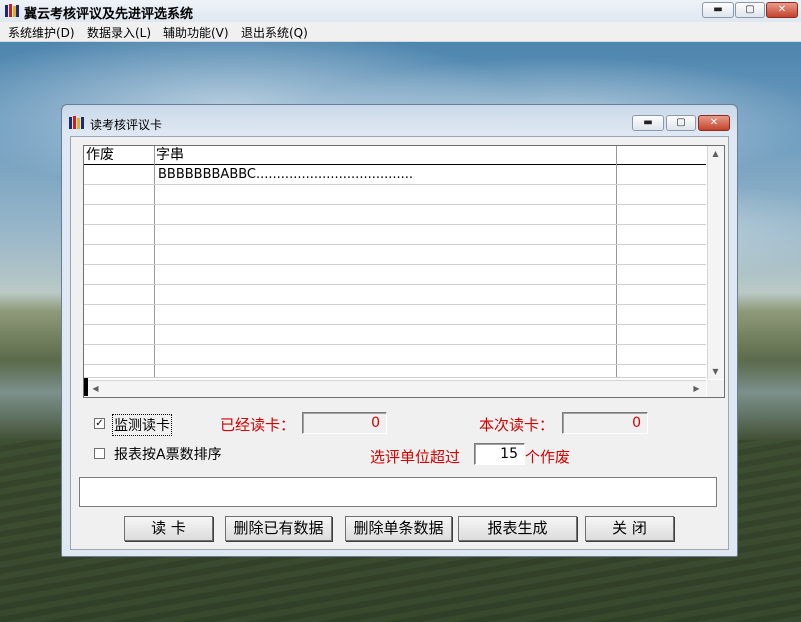 The image size is (801, 622). I want to click on menu-bar: 系统维护(D) 数据录入(L) 辅助功能(V) 退出系统(Q), so click(400, 32).